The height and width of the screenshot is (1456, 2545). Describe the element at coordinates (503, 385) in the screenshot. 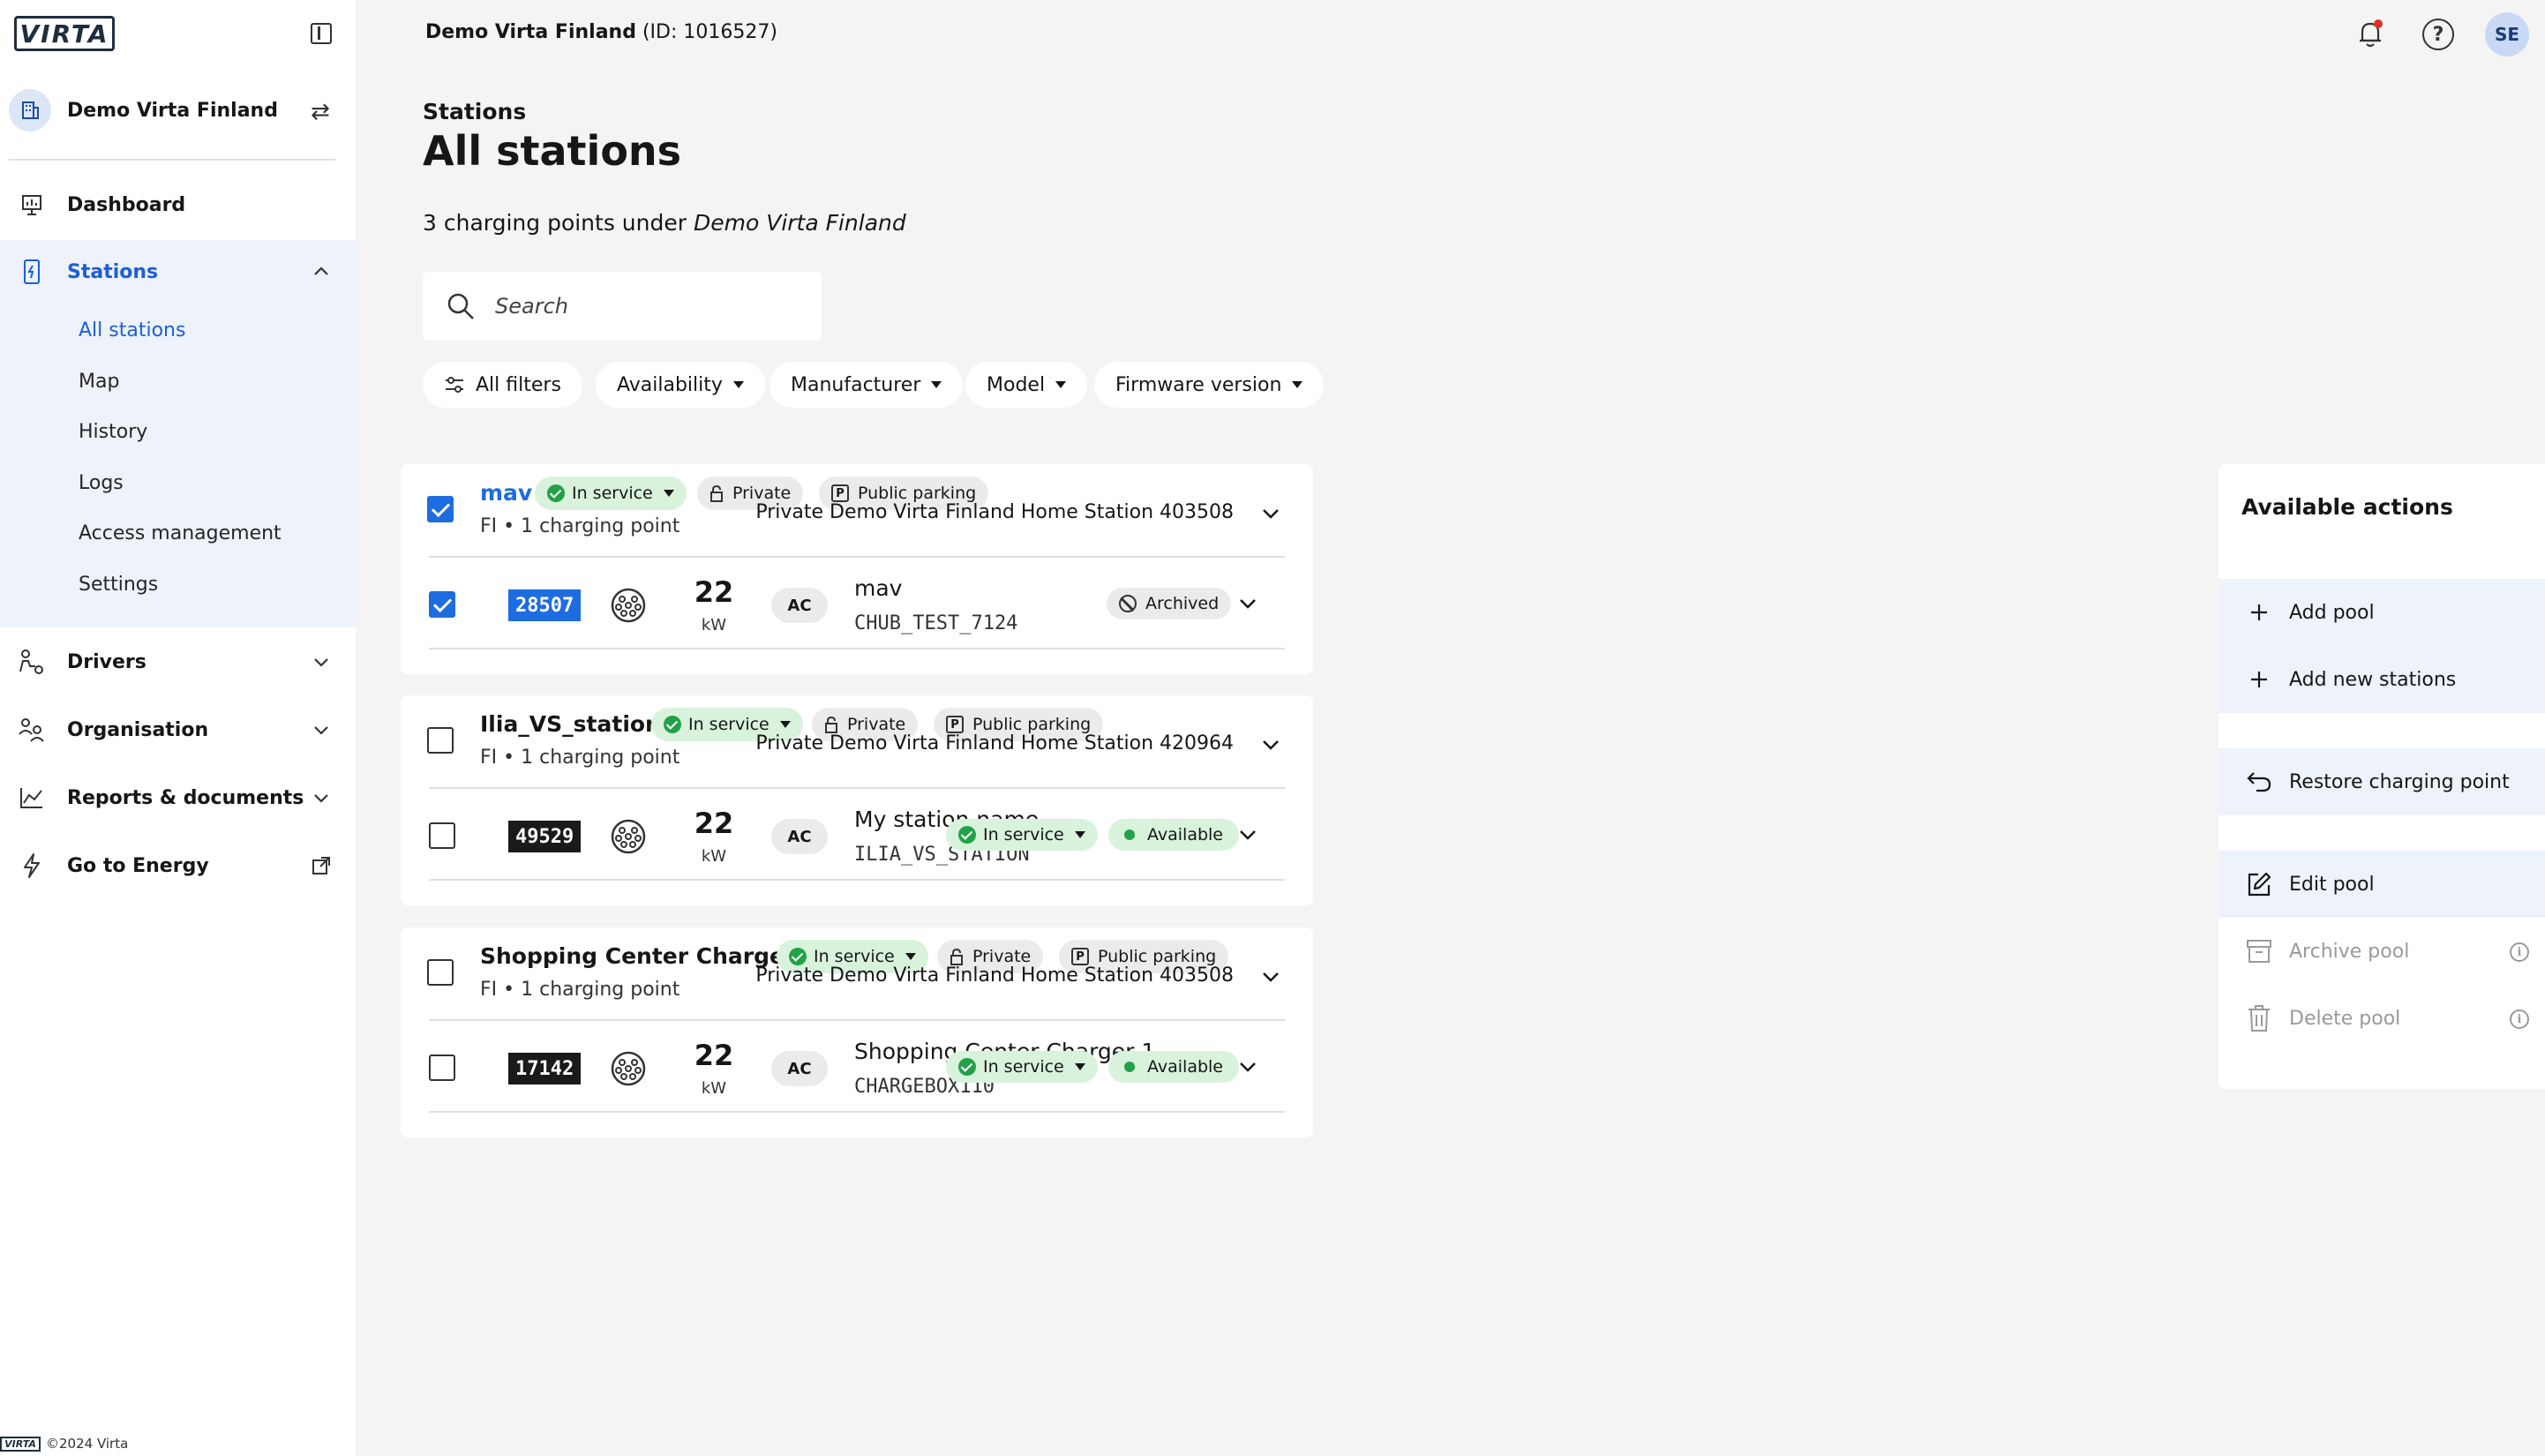

I see `all-filters-button: All filters` at that location.